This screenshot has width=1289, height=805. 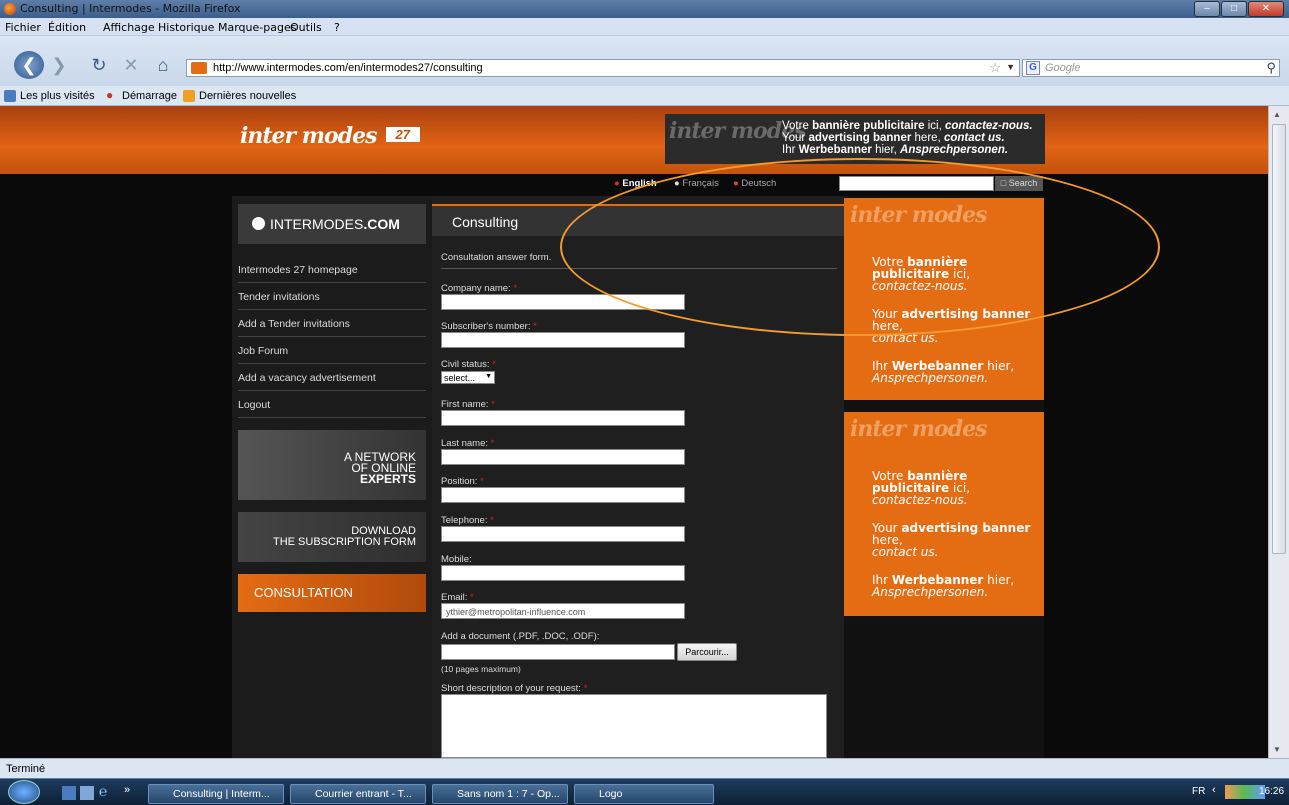 What do you see at coordinates (514, 688) in the screenshot?
I see `description-label: Short description of your request: *` at bounding box center [514, 688].